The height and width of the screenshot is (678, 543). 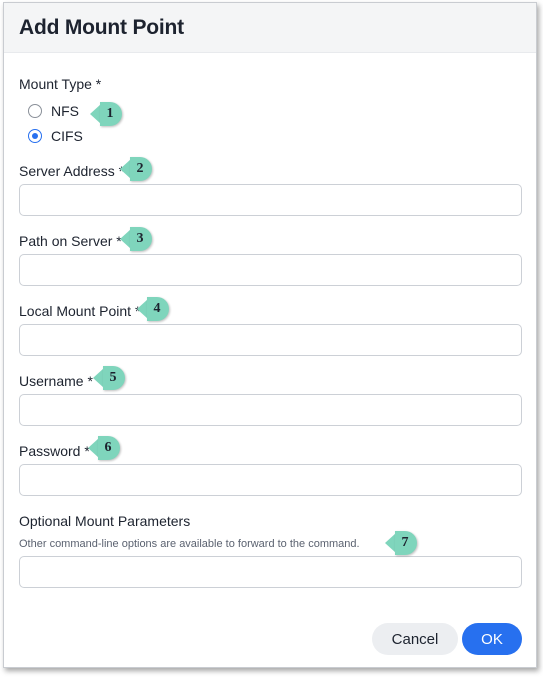 What do you see at coordinates (114, 378) in the screenshot?
I see `callout-number: 5` at bounding box center [114, 378].